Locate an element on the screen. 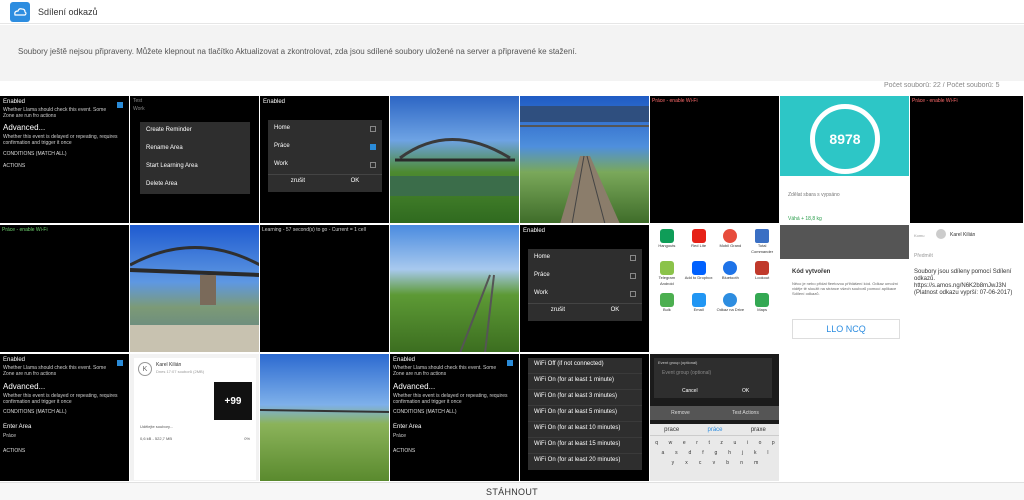 Image resolution: width=1024 pixels, height=500 pixels. wifi-option: WiFi Off (if not connected) is located at coordinates (585, 366).